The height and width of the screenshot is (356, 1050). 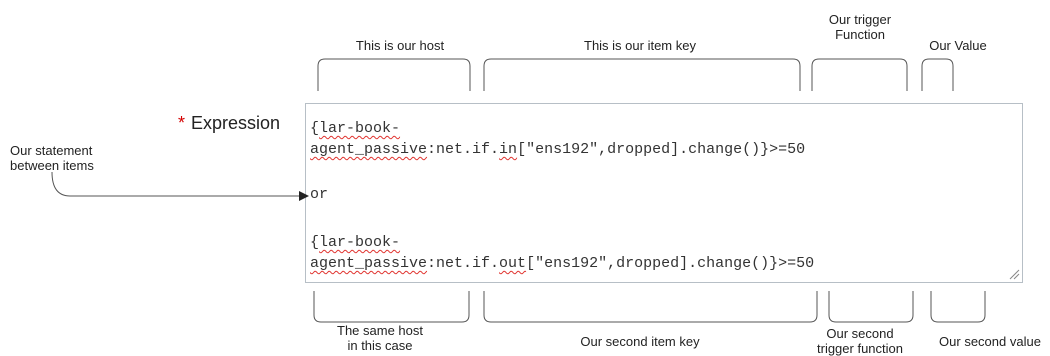 What do you see at coordinates (958, 307) in the screenshot?
I see `second-value-bracket` at bounding box center [958, 307].